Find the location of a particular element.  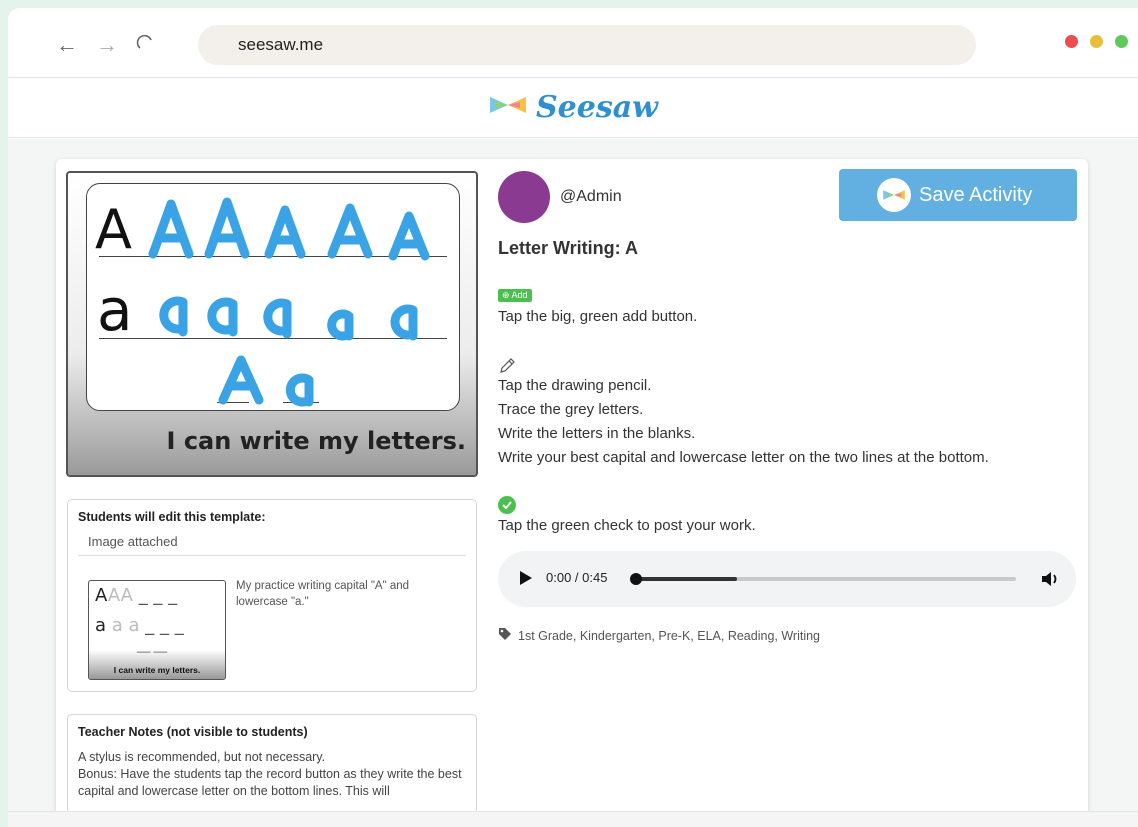

close-dot is located at coordinates (1071, 41).